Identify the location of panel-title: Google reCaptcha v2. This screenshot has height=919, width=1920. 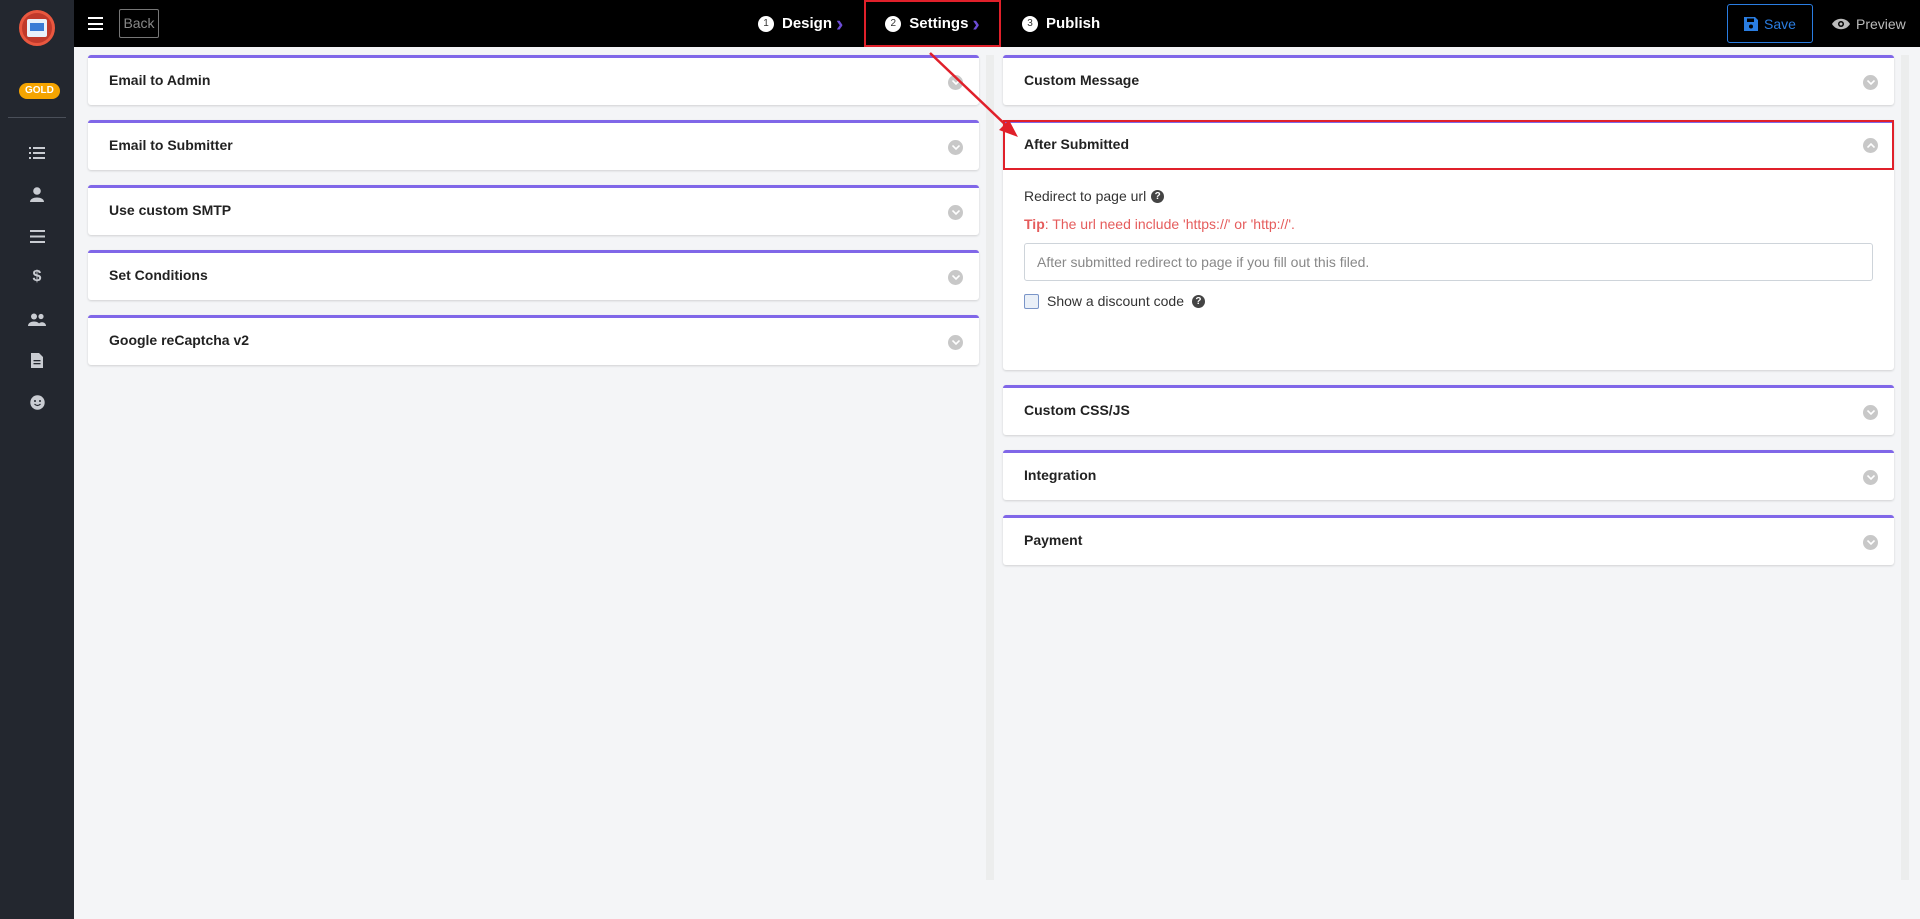
(179, 340).